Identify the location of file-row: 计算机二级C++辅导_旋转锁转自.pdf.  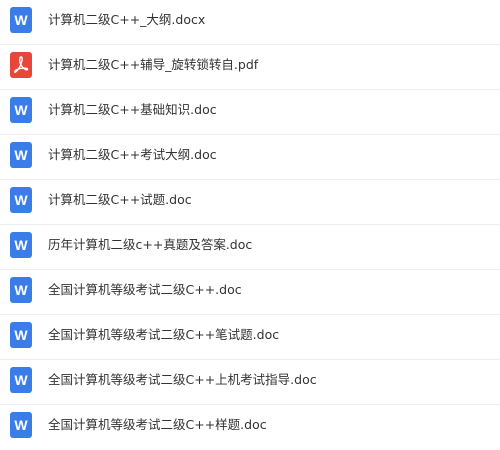
(250, 67).